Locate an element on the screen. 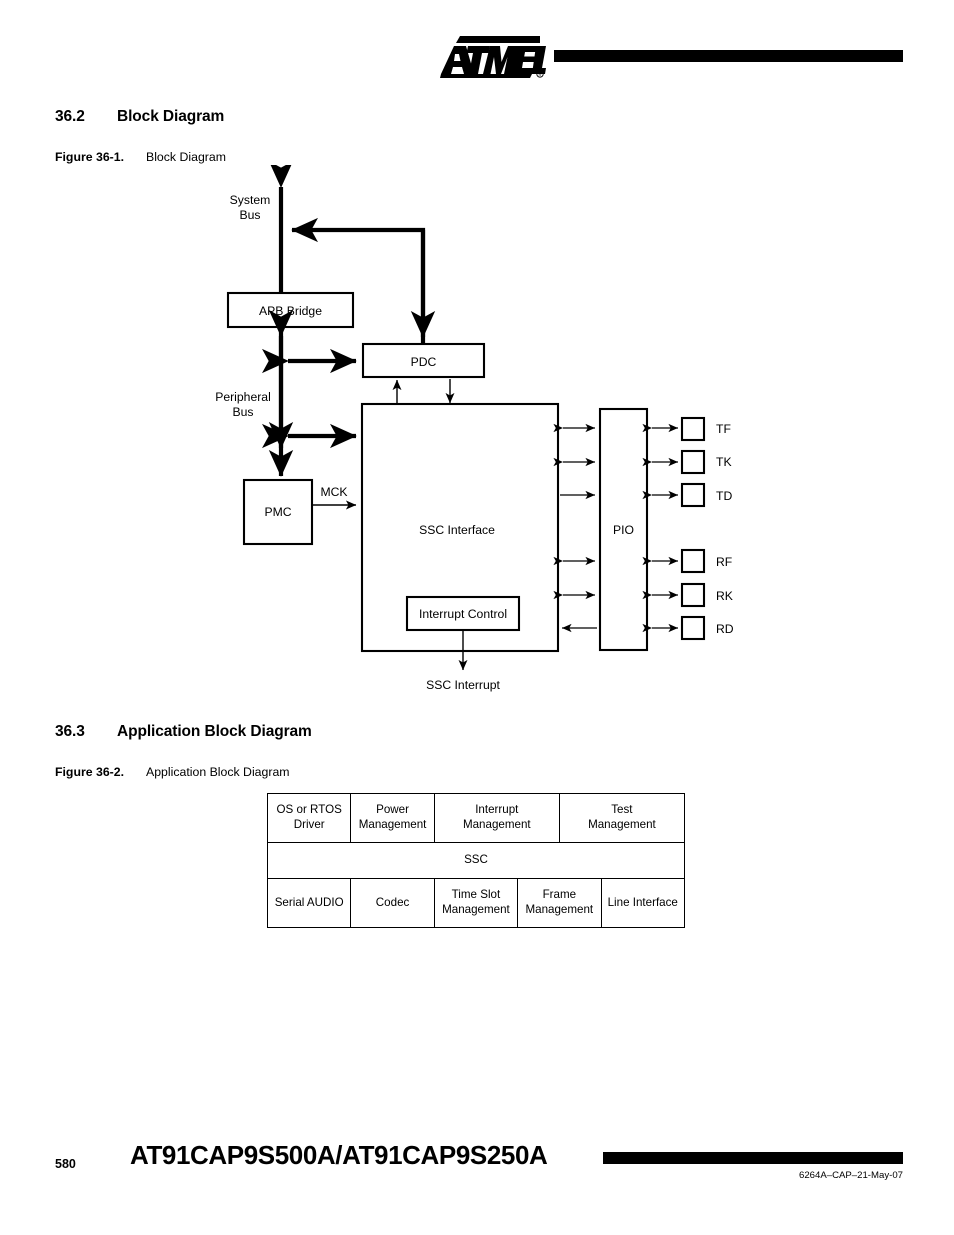 The width and height of the screenshot is (954, 1235). document-title: AT91CAP9S500A/AT91CAP9S250A is located at coordinates (339, 1155).